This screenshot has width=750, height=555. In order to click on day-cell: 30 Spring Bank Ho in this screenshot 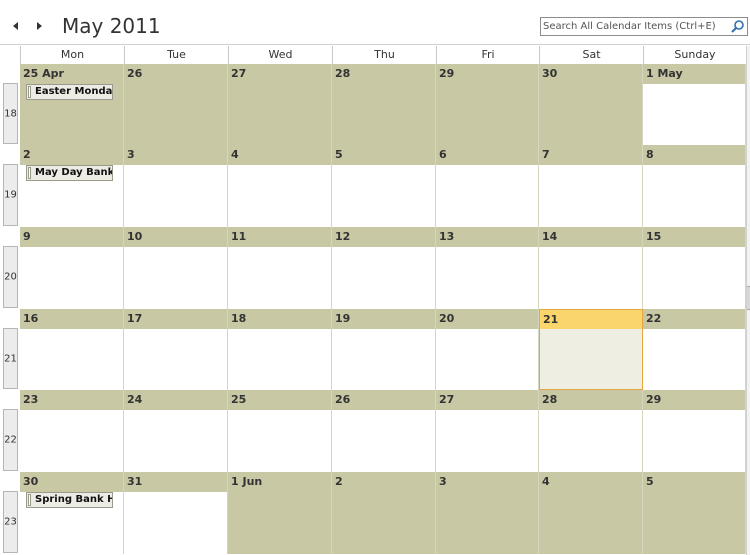, I will do `click(72, 513)`.